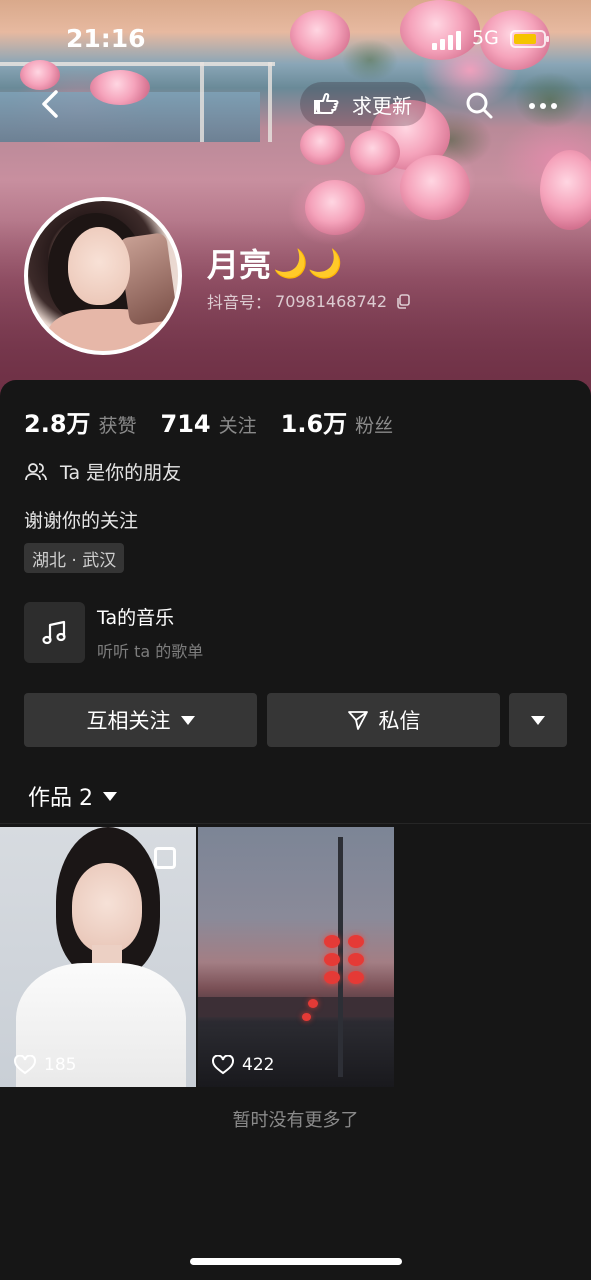 The image size is (591, 1280). What do you see at coordinates (60, 798) in the screenshot?
I see `works-tab-label: 作品 2` at bounding box center [60, 798].